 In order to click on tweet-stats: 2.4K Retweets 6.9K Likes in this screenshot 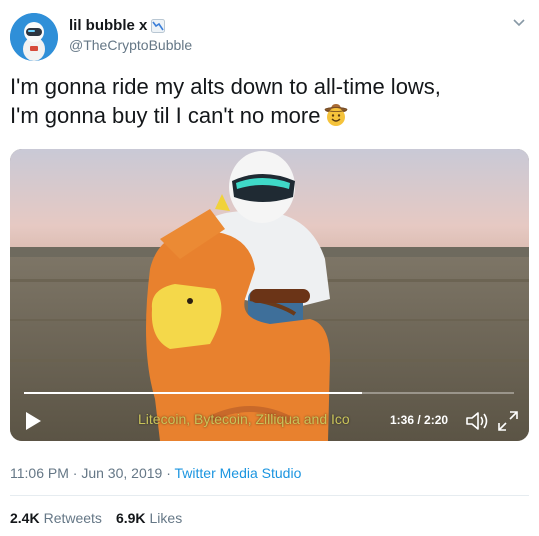, I will do `click(96, 518)`.